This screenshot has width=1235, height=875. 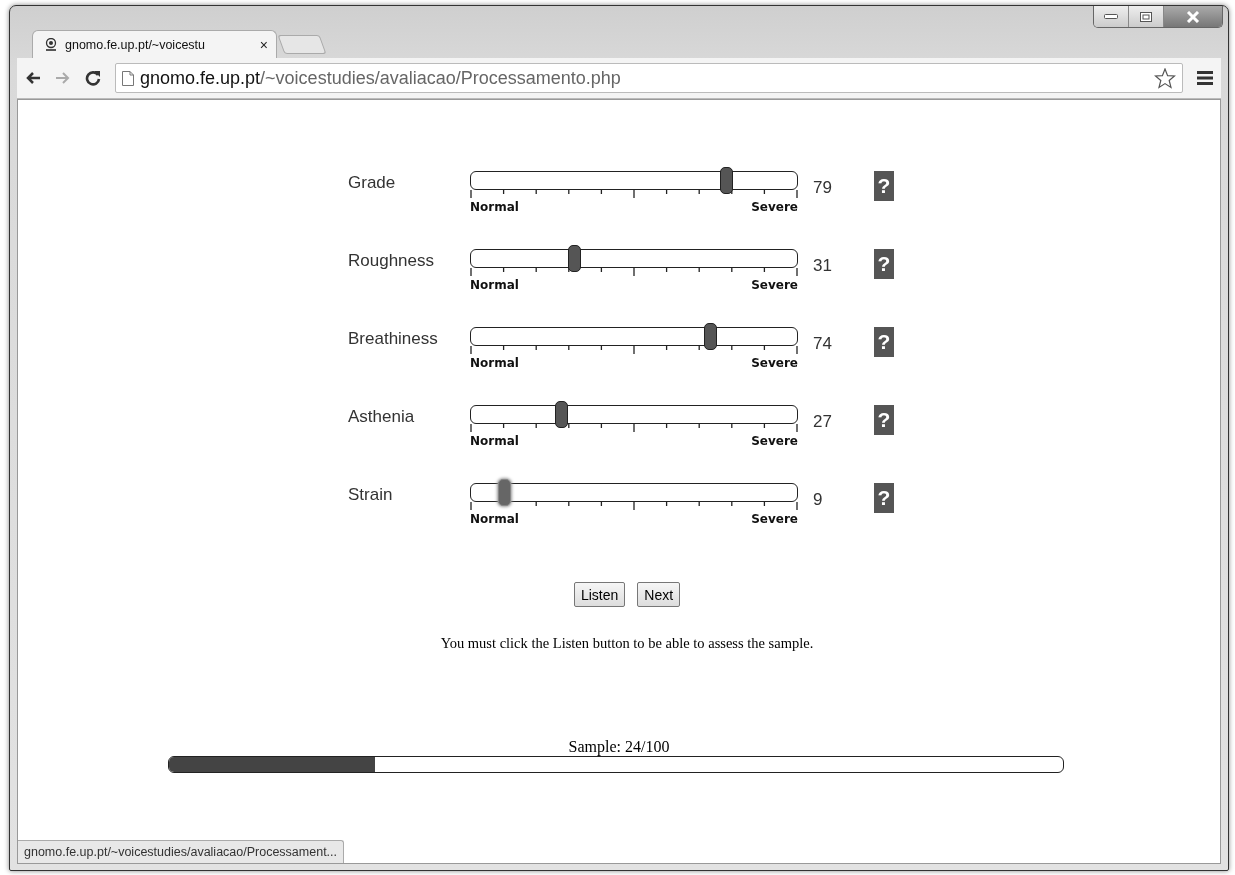 I want to click on back-icon, so click(x=33, y=78).